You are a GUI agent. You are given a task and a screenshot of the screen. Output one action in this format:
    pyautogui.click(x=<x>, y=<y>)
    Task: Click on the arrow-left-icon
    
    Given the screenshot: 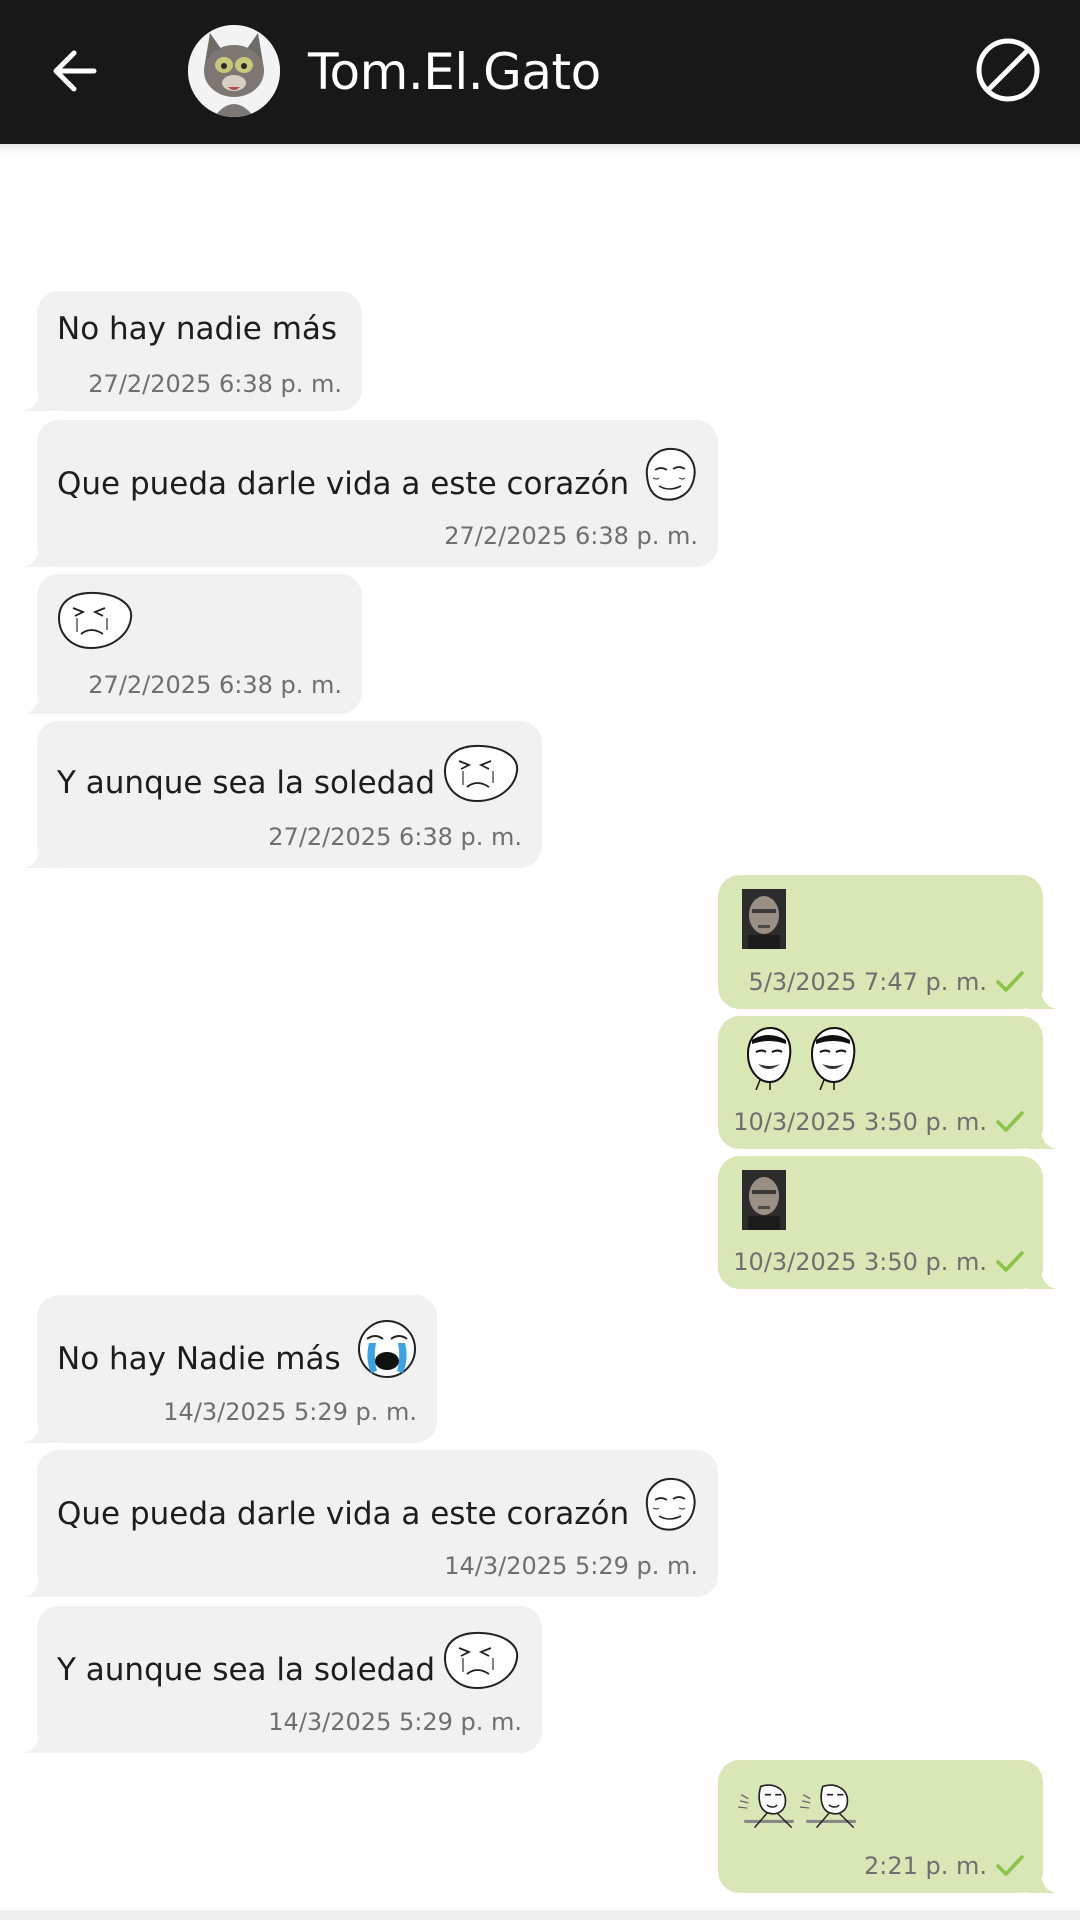 What is the action you would take?
    pyautogui.click(x=75, y=71)
    